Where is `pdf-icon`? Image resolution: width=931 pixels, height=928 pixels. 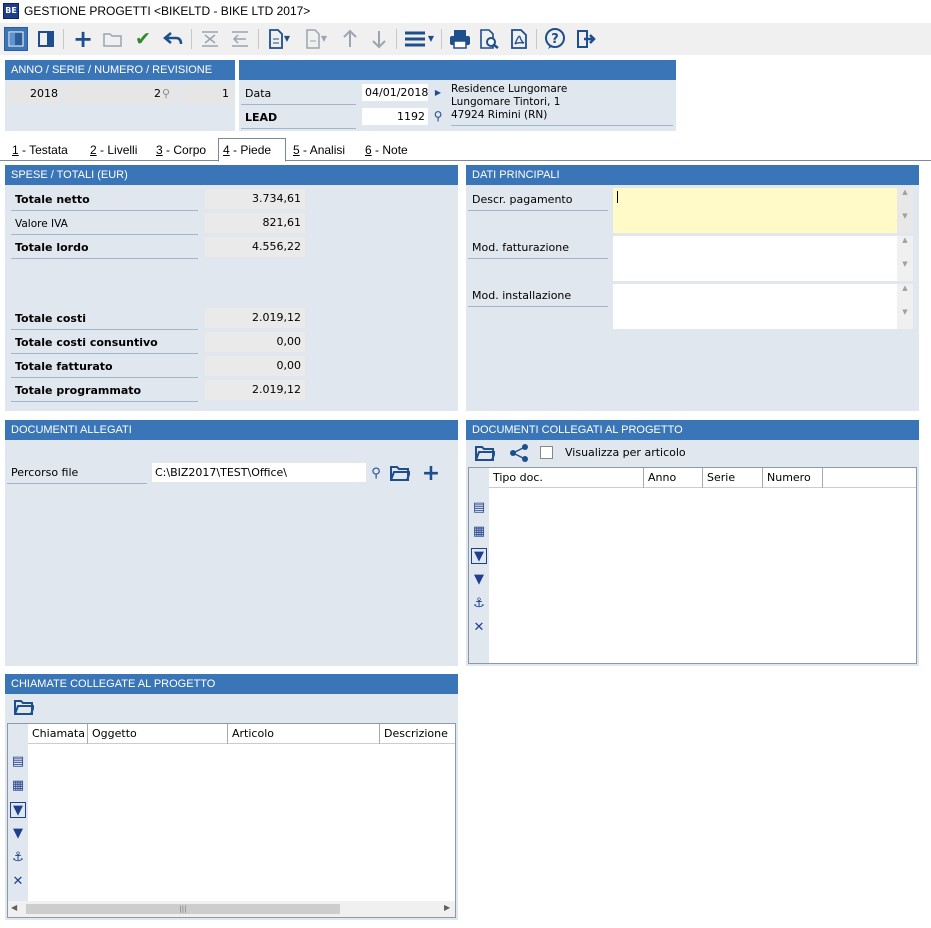 pdf-icon is located at coordinates (519, 39).